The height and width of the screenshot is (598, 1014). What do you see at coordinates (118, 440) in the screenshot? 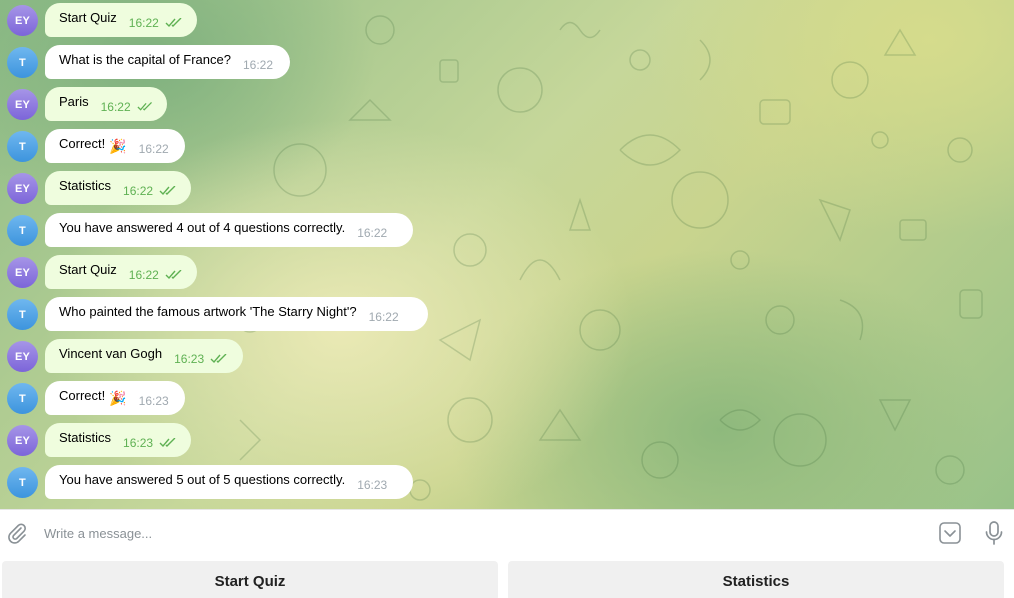
I see `outgoing-message-bubble: Statistics 16:23` at bounding box center [118, 440].